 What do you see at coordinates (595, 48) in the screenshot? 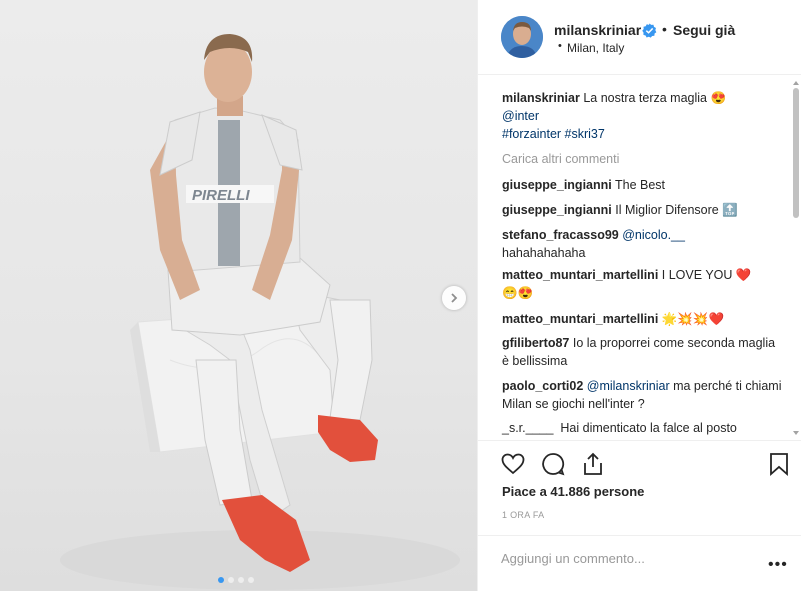
I see `post-location: Milan, Italy` at bounding box center [595, 48].